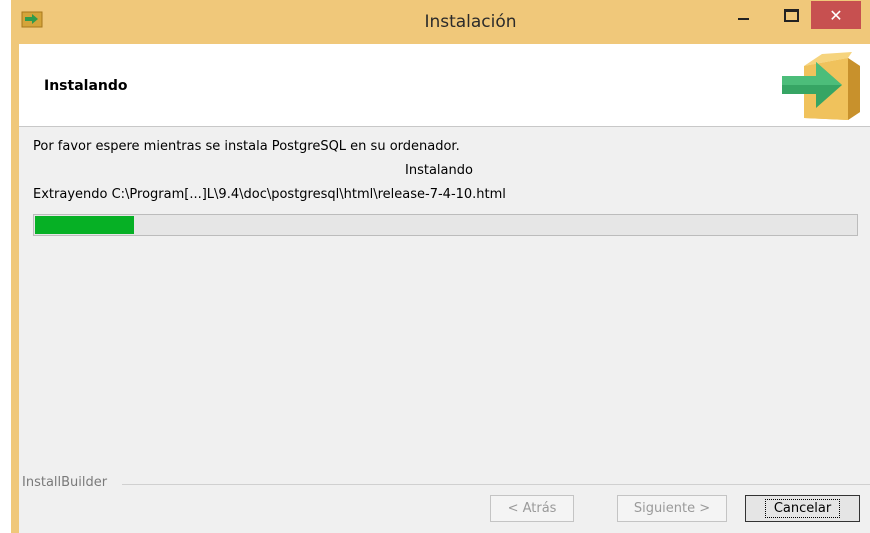  Describe the element at coordinates (439, 170) in the screenshot. I see `status-text: Instalando` at that location.